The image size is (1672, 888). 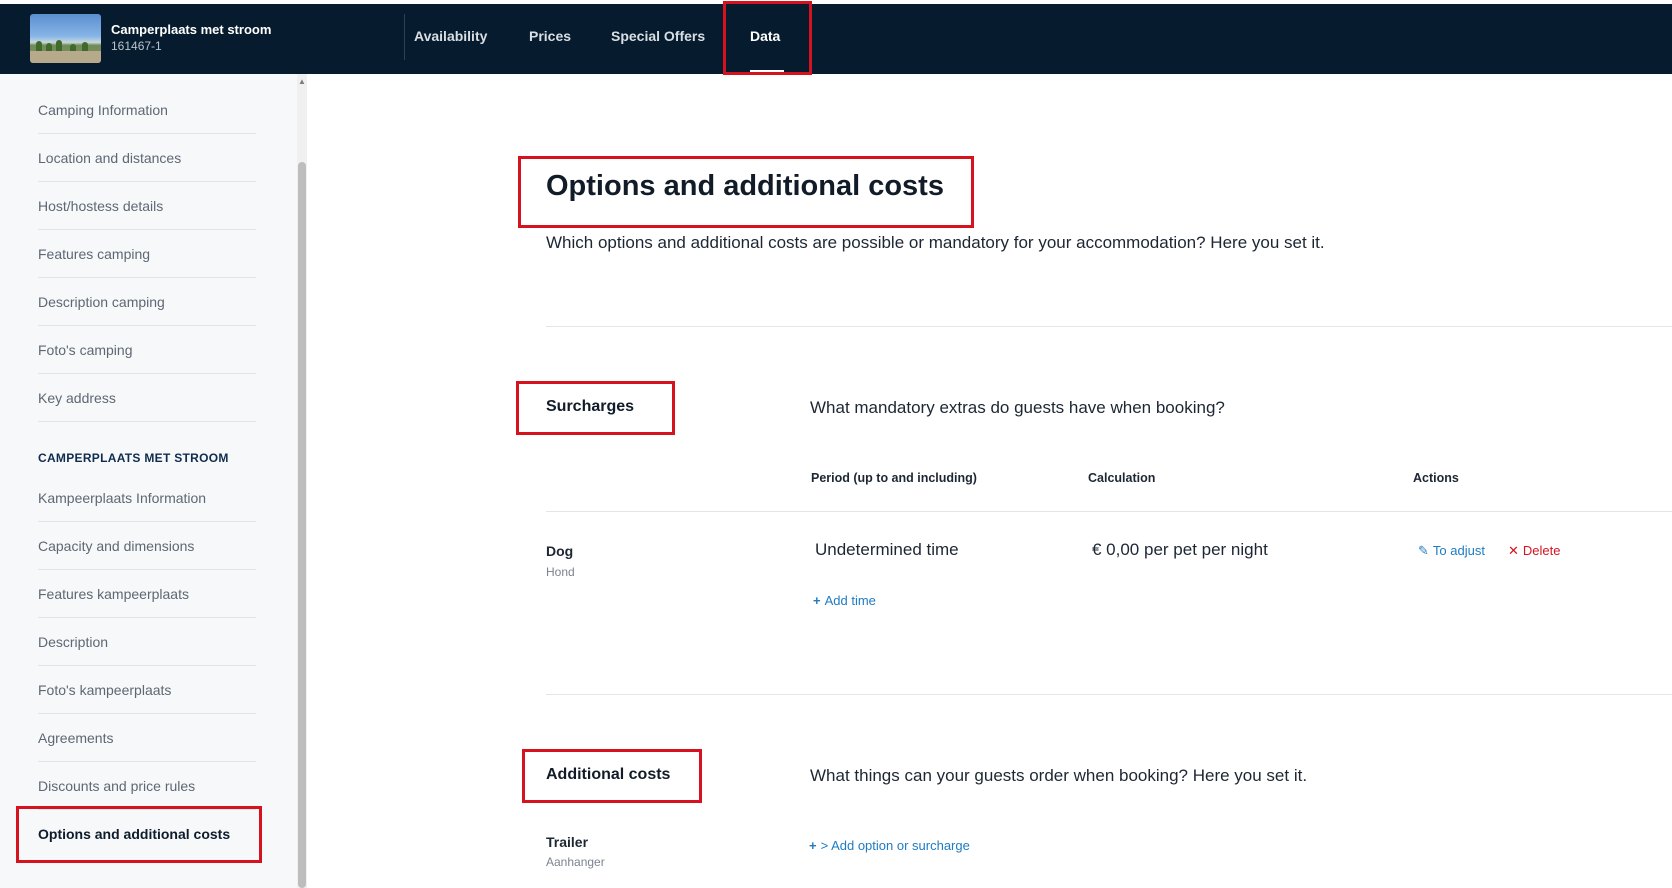 What do you see at coordinates (134, 834) in the screenshot?
I see `sidebar-item-options-and-additional-costs: Options and additional costs` at bounding box center [134, 834].